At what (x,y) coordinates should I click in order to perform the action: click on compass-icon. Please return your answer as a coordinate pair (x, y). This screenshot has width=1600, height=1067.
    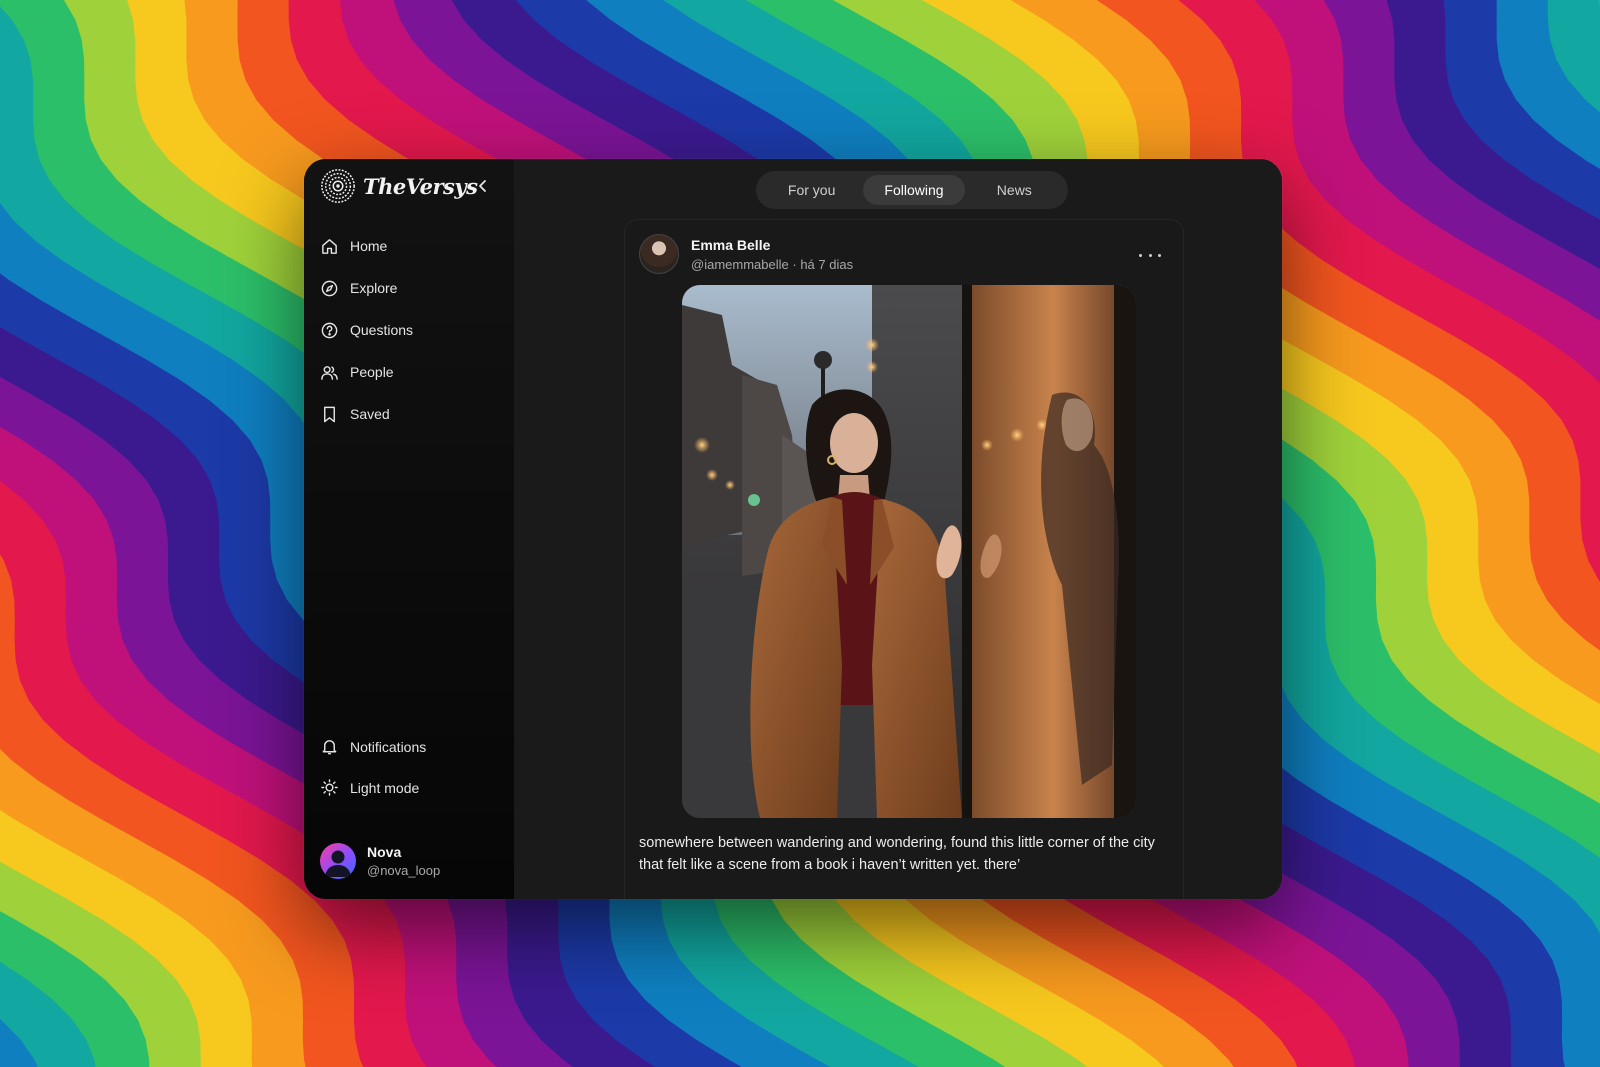
    Looking at the image, I should click on (329, 288).